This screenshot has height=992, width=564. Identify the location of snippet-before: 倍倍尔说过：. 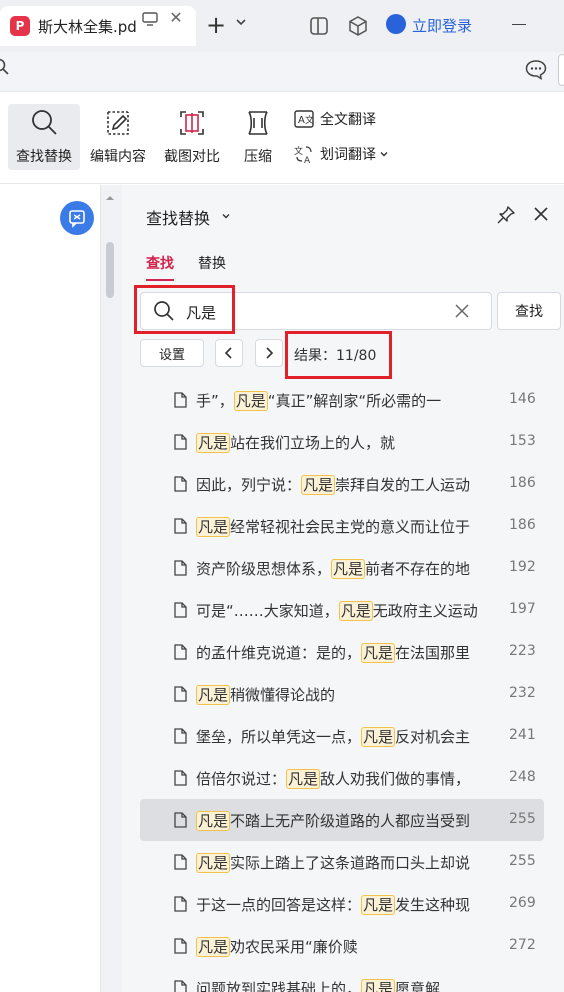
(241, 779).